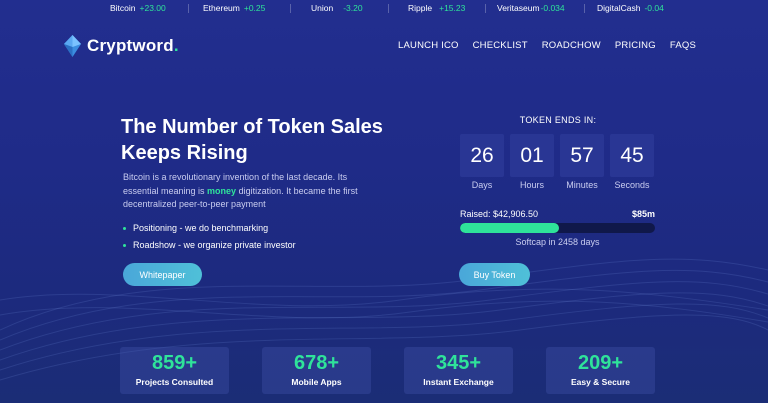 This screenshot has width=768, height=403. I want to click on ticker-item: Bitcoin +23.00, so click(138, 8).